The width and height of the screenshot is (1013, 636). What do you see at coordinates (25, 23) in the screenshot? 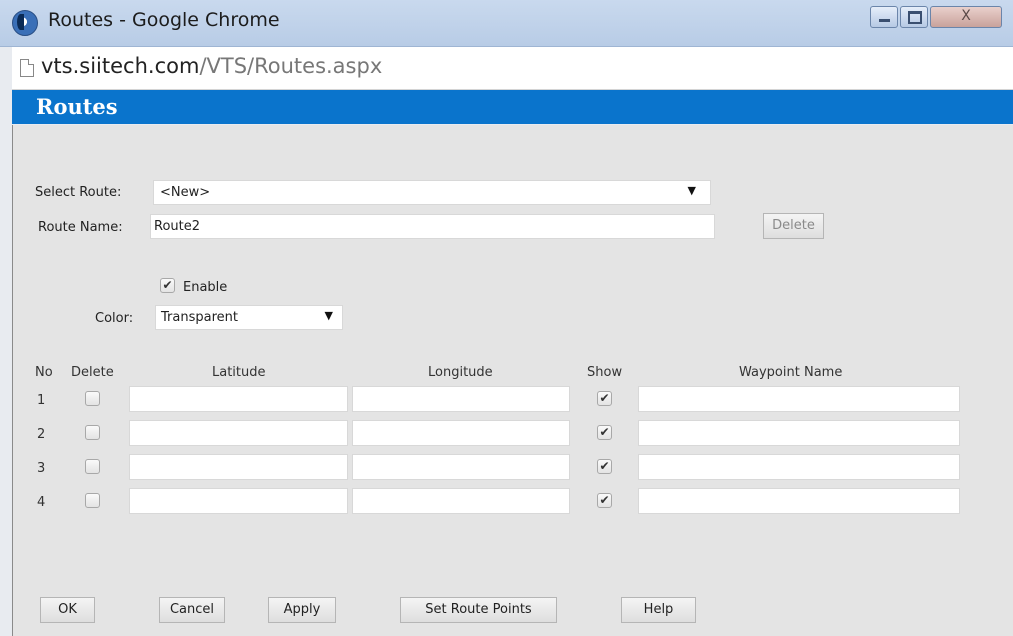
I see `chrome-app-icon` at bounding box center [25, 23].